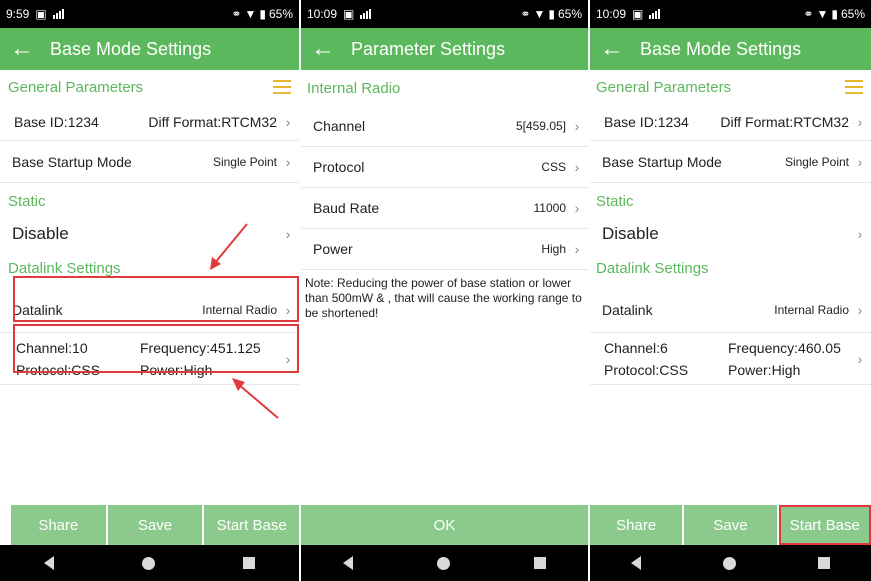 The height and width of the screenshot is (581, 871). Describe the element at coordinates (444, 249) in the screenshot. I see `power-row: Power High ›` at that location.